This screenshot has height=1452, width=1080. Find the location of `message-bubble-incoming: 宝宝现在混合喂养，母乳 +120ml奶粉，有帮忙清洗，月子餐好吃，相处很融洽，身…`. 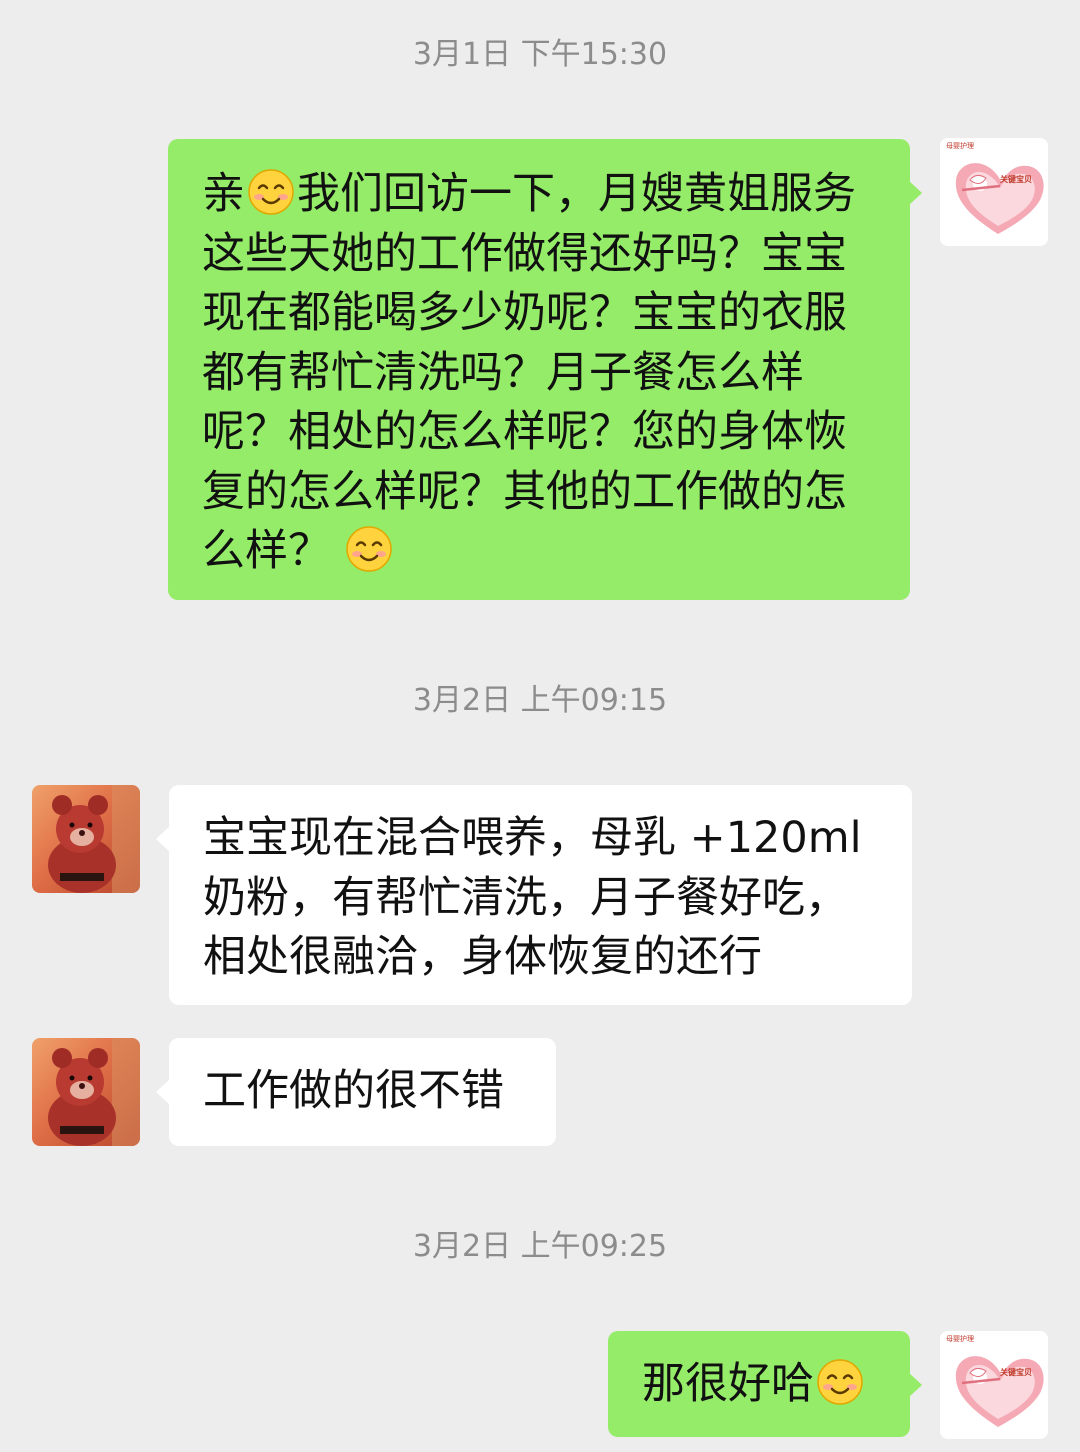

message-bubble-incoming: 宝宝现在混合喂养，母乳 +120ml奶粉，有帮忙清洗，月子餐好吃，相处很融洽，身… is located at coordinates (540, 895).